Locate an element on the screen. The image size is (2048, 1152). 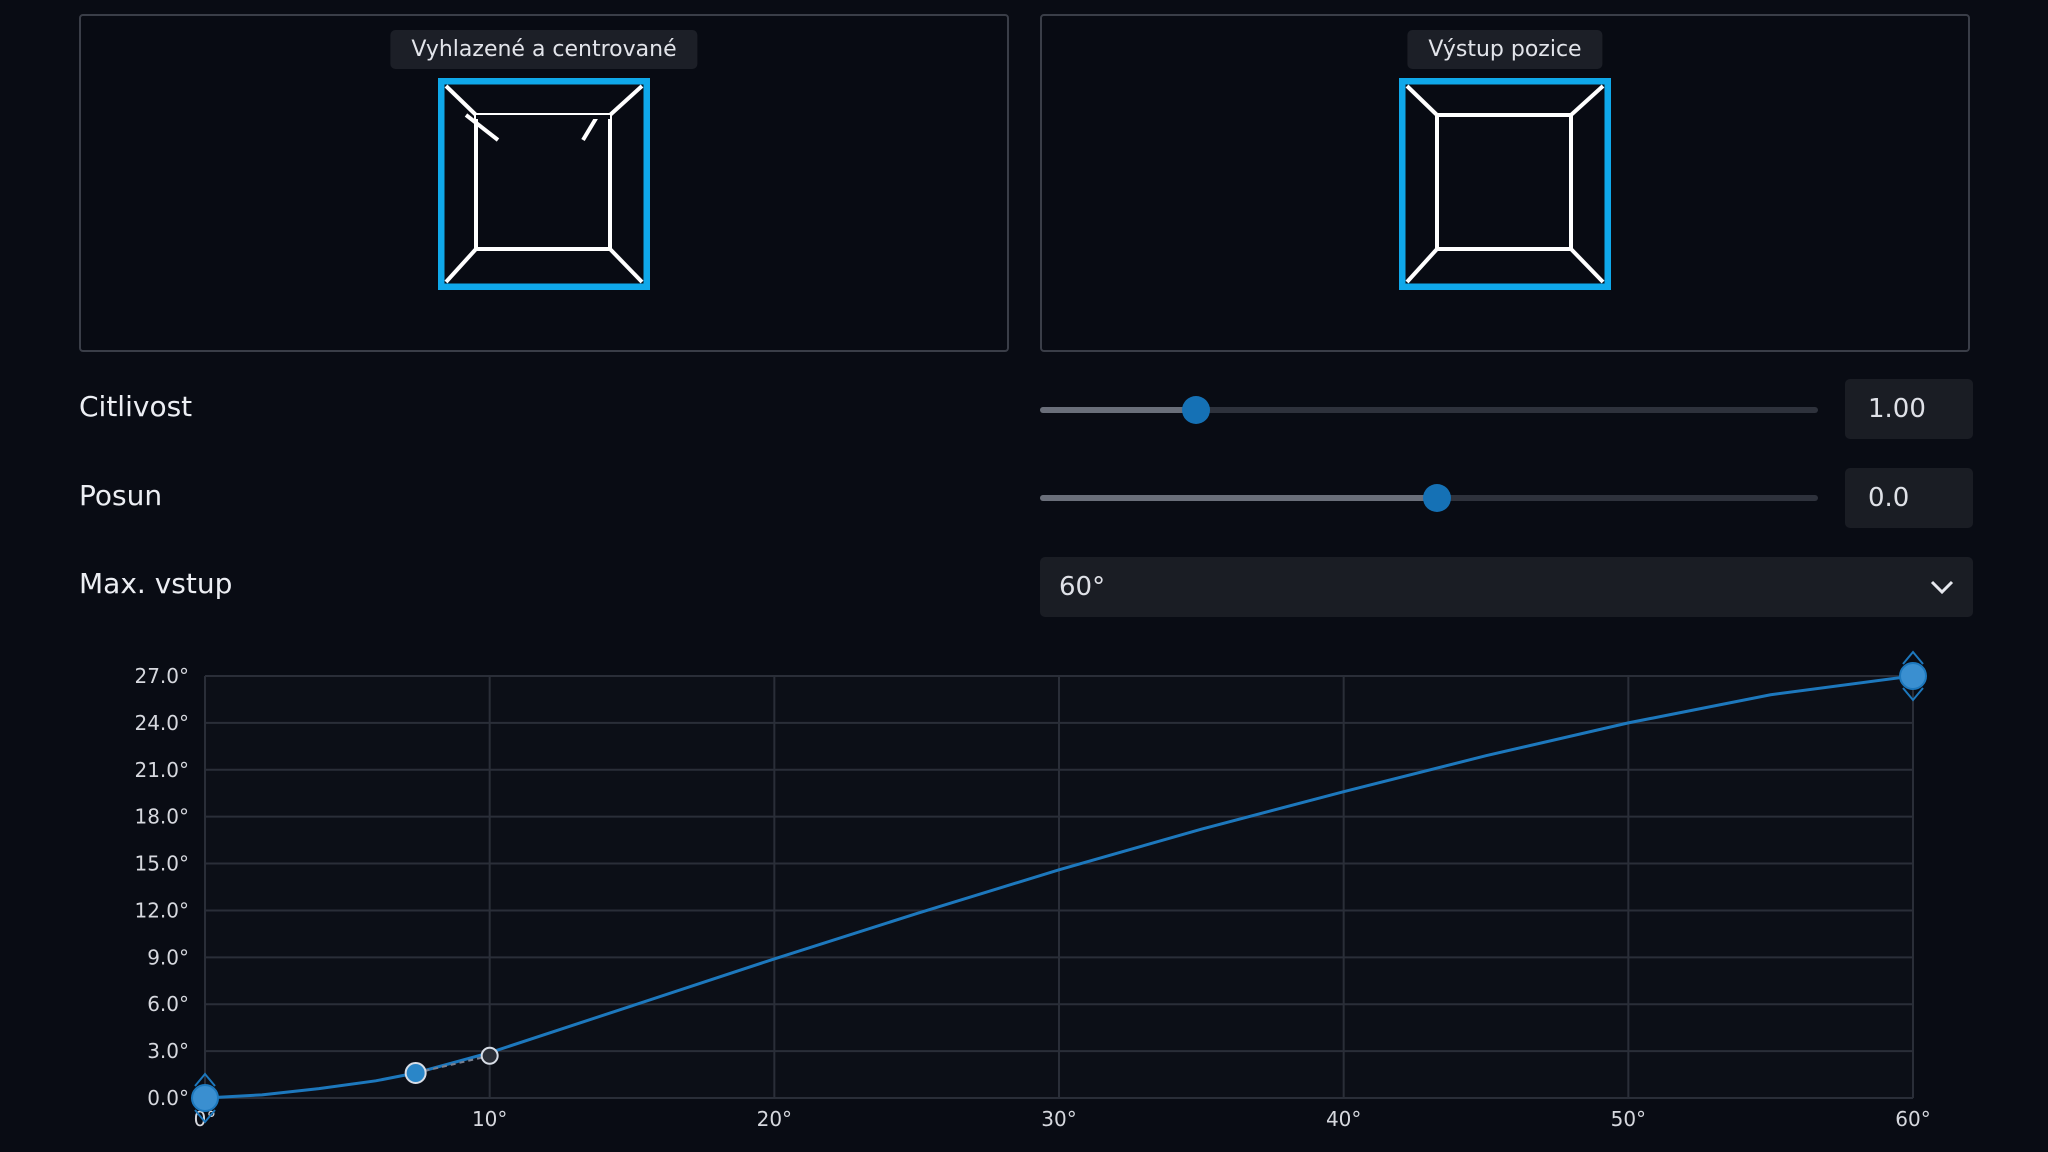
x-tick-label: 50° is located at coordinates (1628, 1119).